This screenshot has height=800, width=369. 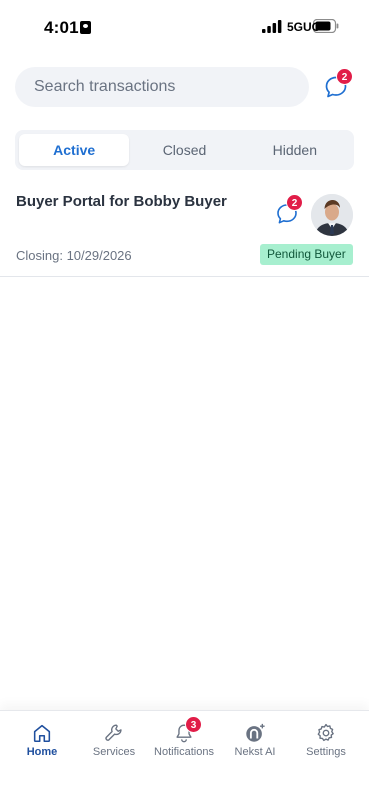 What do you see at coordinates (255, 752) in the screenshot?
I see `nav-label-nekst-ai: Nekst AI` at bounding box center [255, 752].